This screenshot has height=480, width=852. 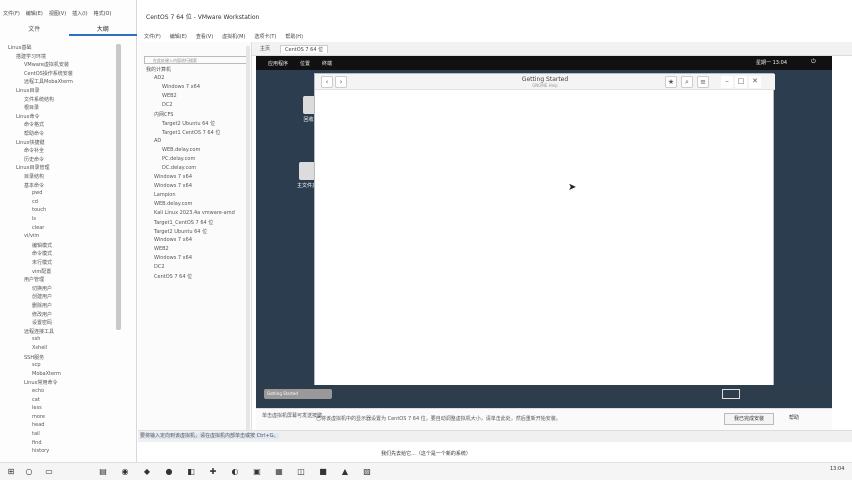 What do you see at coordinates (37, 443) in the screenshot?
I see `outline-node: find` at bounding box center [37, 443].